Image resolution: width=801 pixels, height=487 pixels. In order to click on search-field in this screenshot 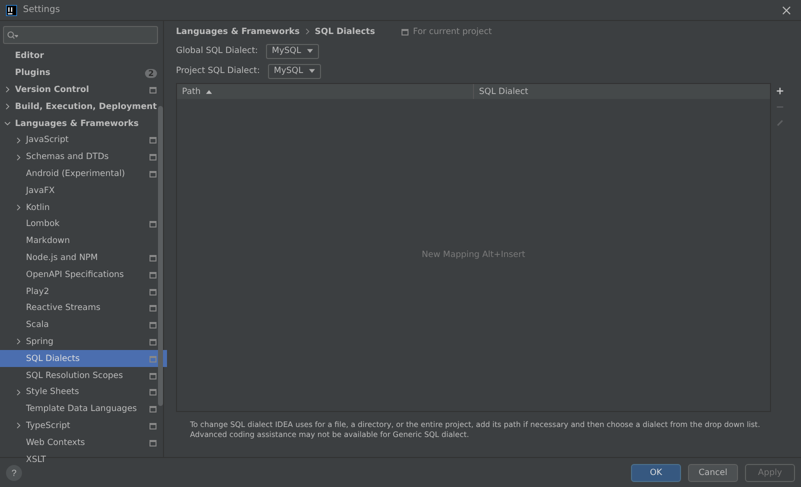, I will do `click(80, 35)`.